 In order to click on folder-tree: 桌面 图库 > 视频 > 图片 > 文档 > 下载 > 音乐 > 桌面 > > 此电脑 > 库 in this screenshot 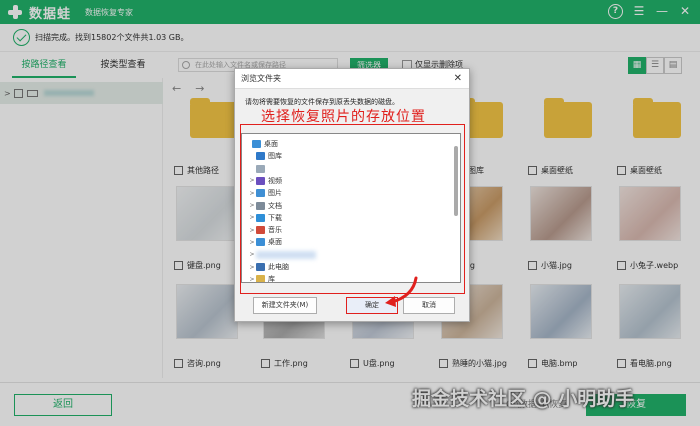, I will do `click(351, 208)`.